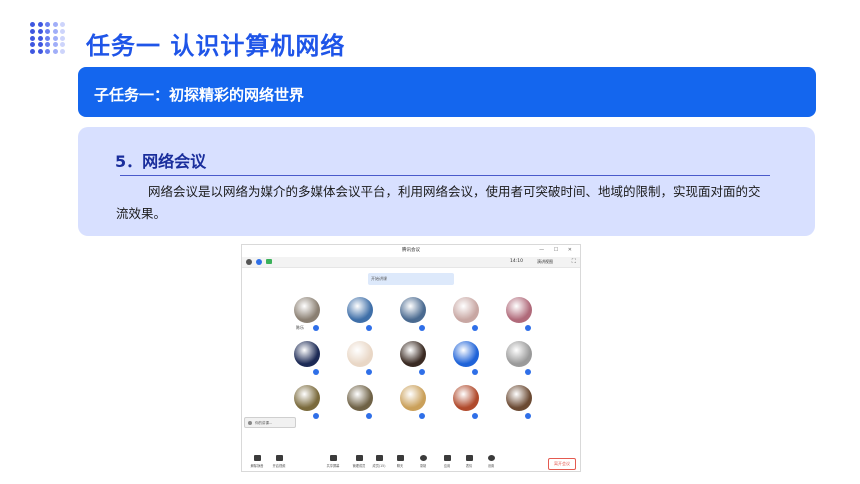  I want to click on leave-meeting-button: 离开会议, so click(562, 464).